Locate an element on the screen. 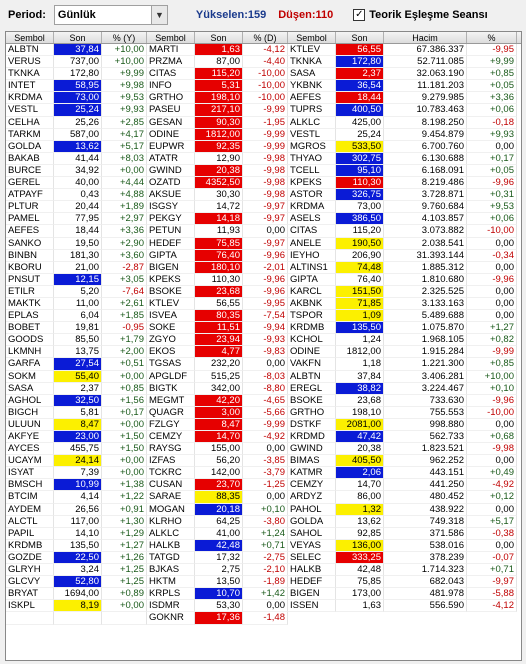  theoretical-session-toggle: ✓ Teorik Eşleşme Seansı is located at coordinates (420, 15).